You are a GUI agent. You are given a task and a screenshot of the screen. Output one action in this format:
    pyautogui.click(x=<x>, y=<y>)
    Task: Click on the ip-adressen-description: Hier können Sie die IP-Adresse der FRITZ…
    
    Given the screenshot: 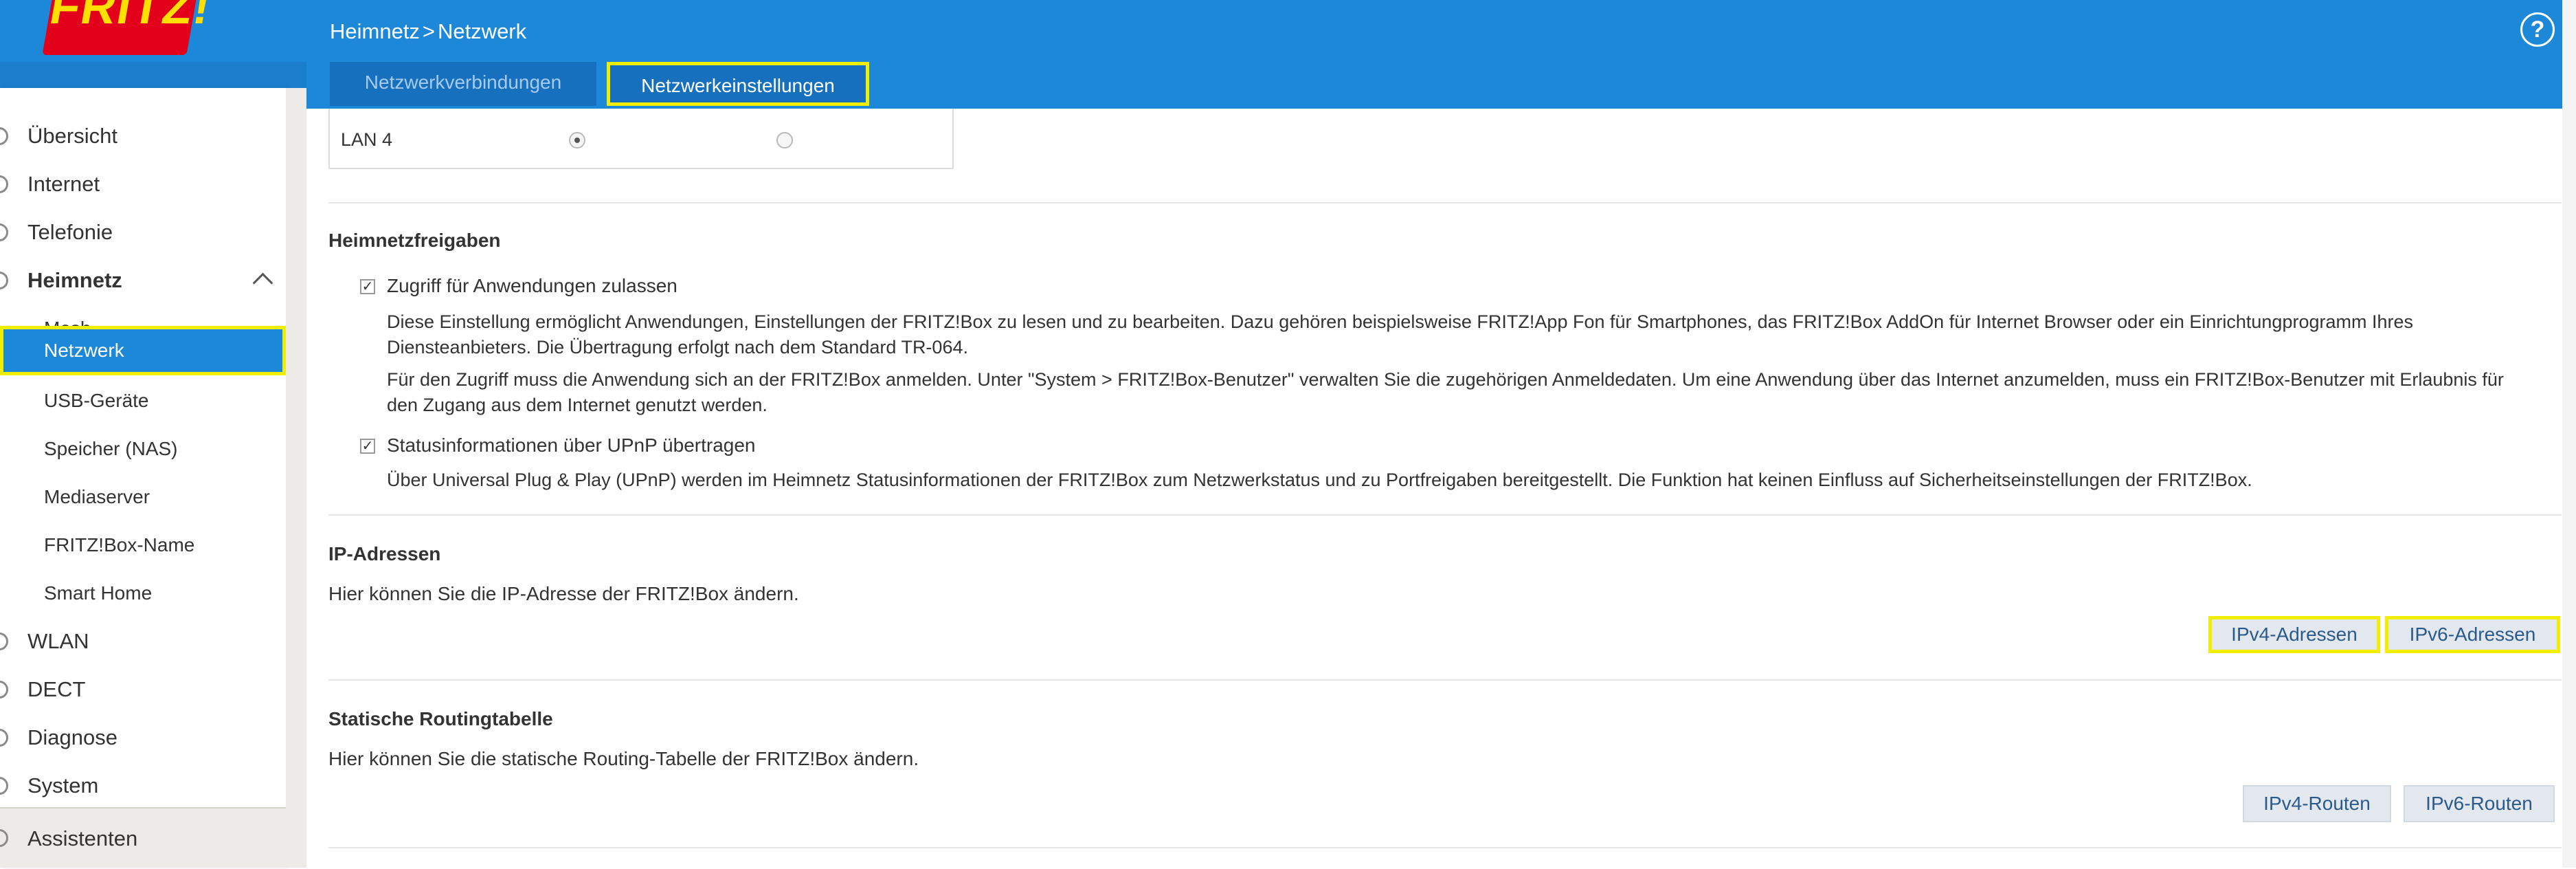 What is the action you would take?
    pyautogui.click(x=563, y=593)
    